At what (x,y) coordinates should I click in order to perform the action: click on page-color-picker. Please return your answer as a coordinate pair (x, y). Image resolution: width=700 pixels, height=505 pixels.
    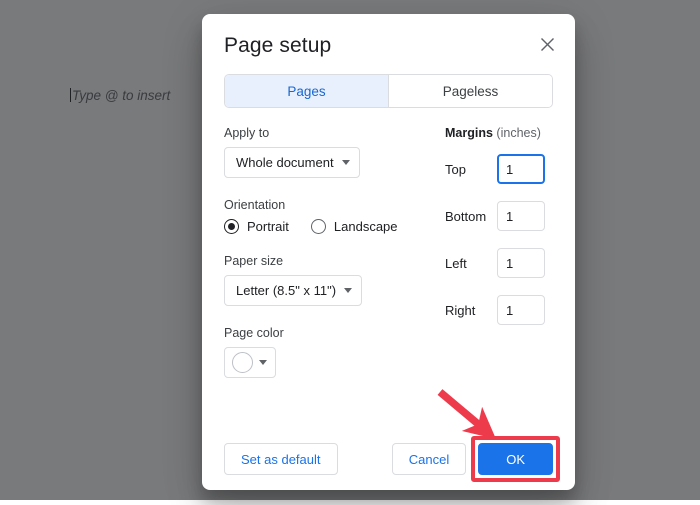
    Looking at the image, I should click on (250, 362).